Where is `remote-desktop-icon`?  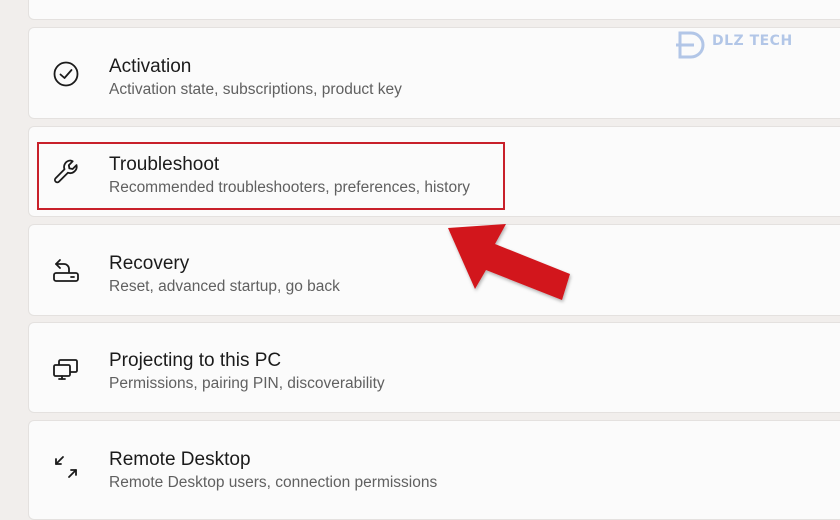
remote-desktop-icon is located at coordinates (66, 467).